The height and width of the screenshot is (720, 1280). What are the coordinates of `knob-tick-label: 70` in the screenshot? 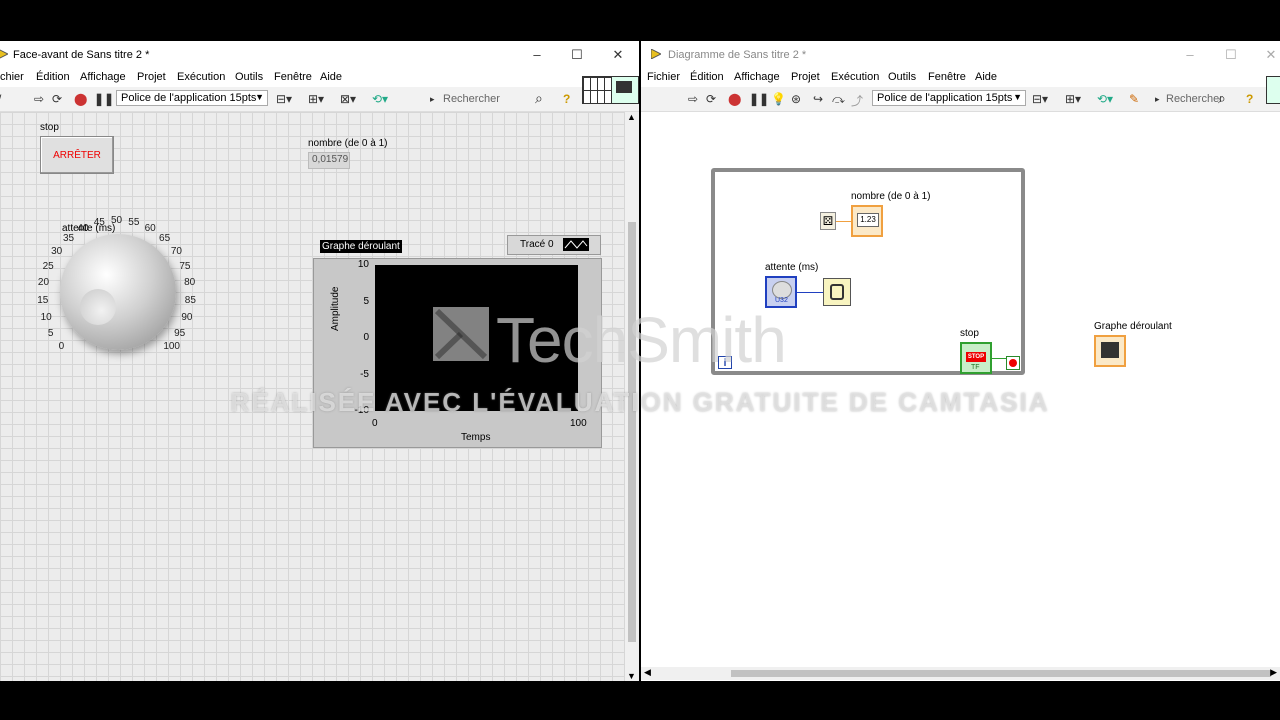 It's located at (176, 251).